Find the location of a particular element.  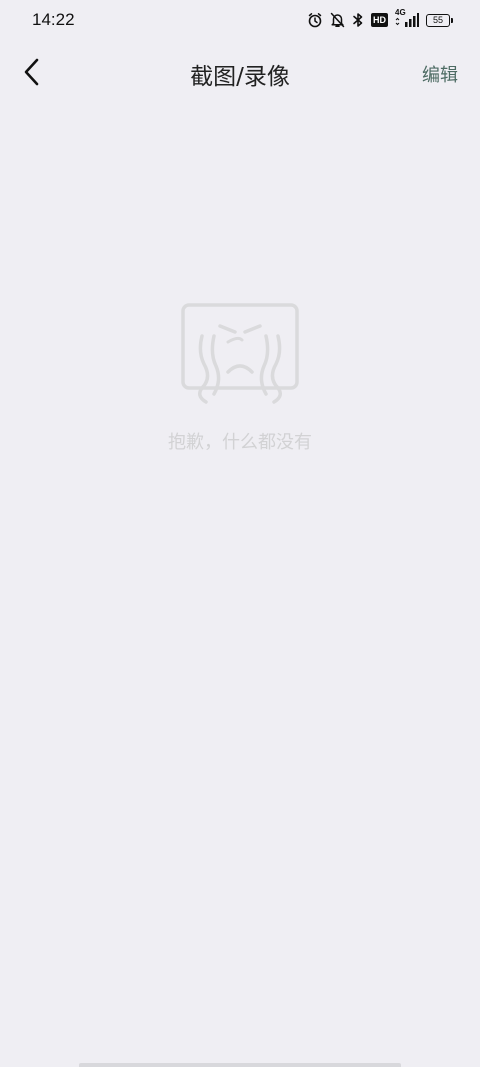

page-title: 截图/录像 is located at coordinates (240, 77).